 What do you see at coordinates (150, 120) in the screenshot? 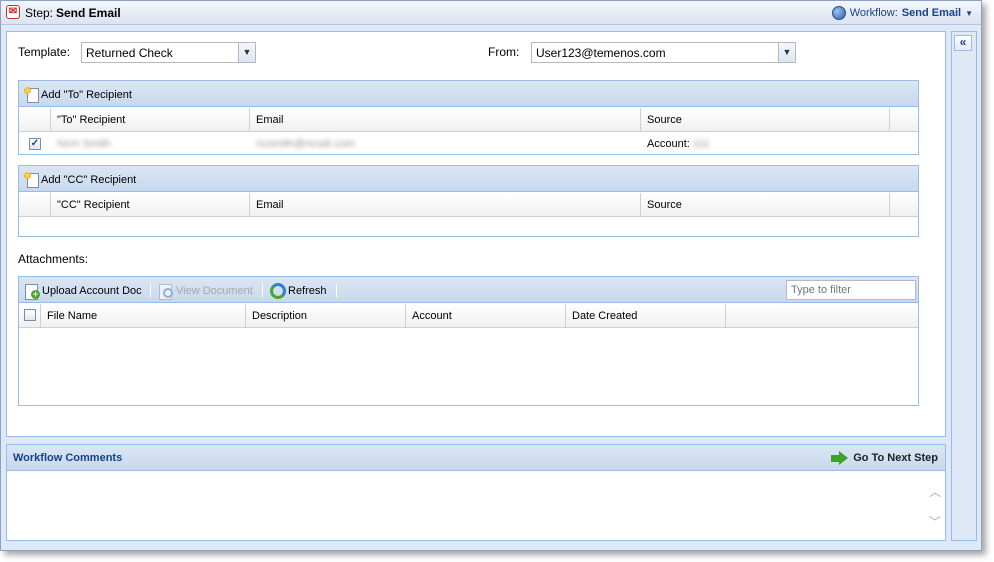
I see `column-header-recipient: "To" Recipient` at bounding box center [150, 120].